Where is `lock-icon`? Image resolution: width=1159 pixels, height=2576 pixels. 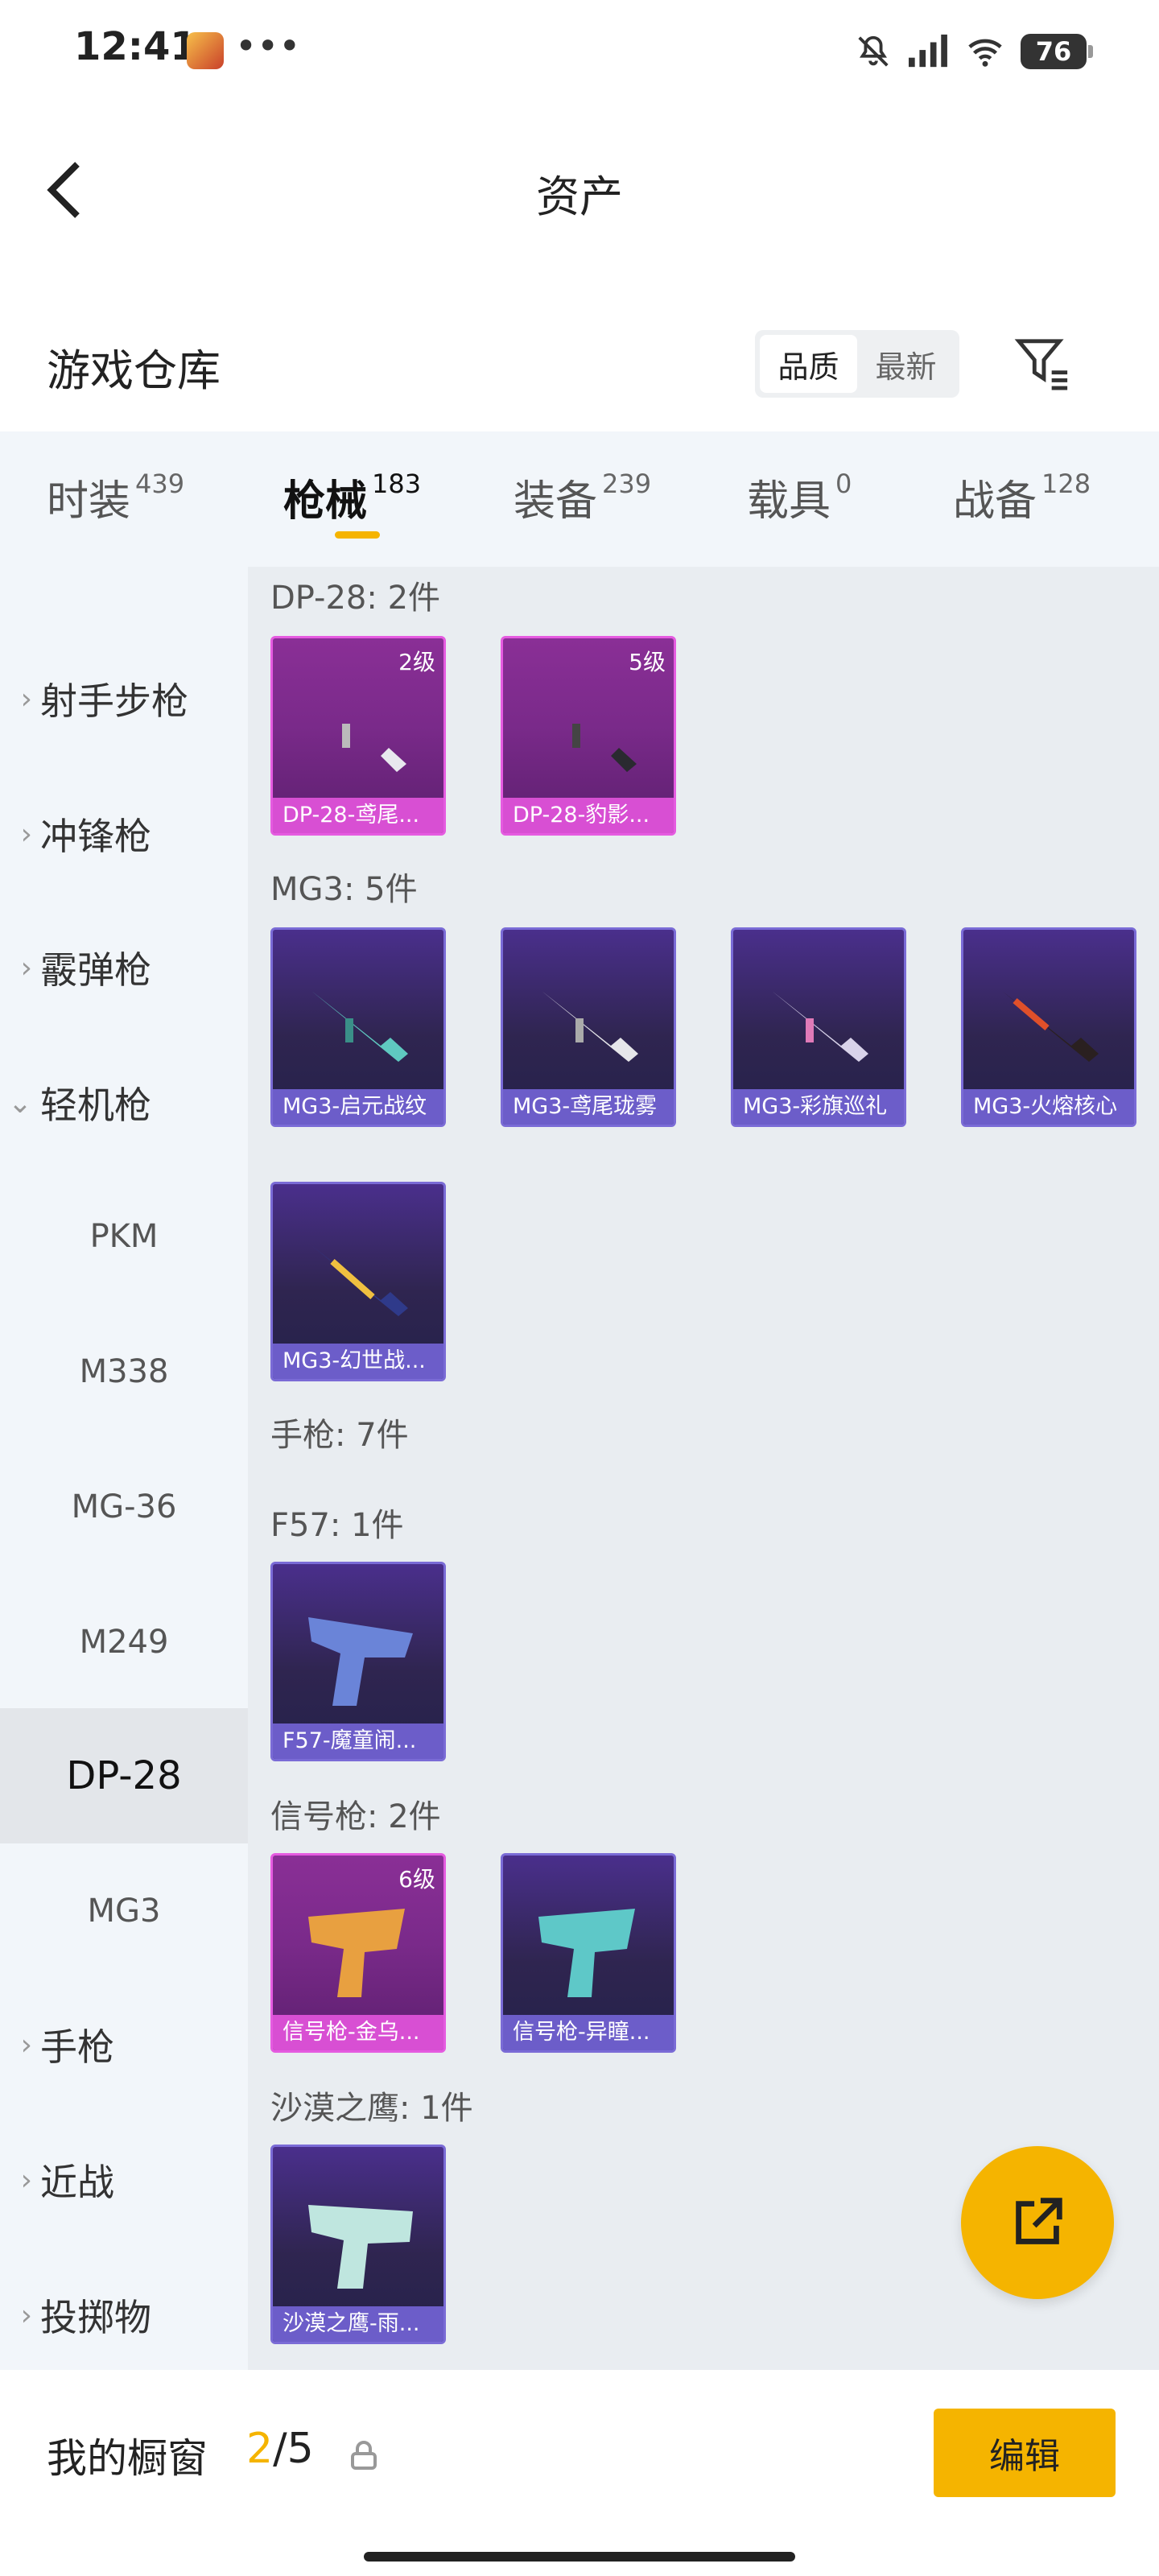
lock-icon is located at coordinates (364, 2455).